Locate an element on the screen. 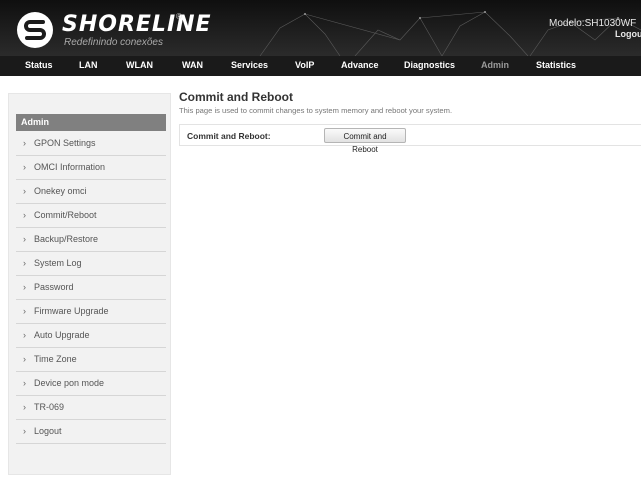 The width and height of the screenshot is (641, 477). sidebar-item-backup-restore: › Backup/Restore is located at coordinates (91, 240).